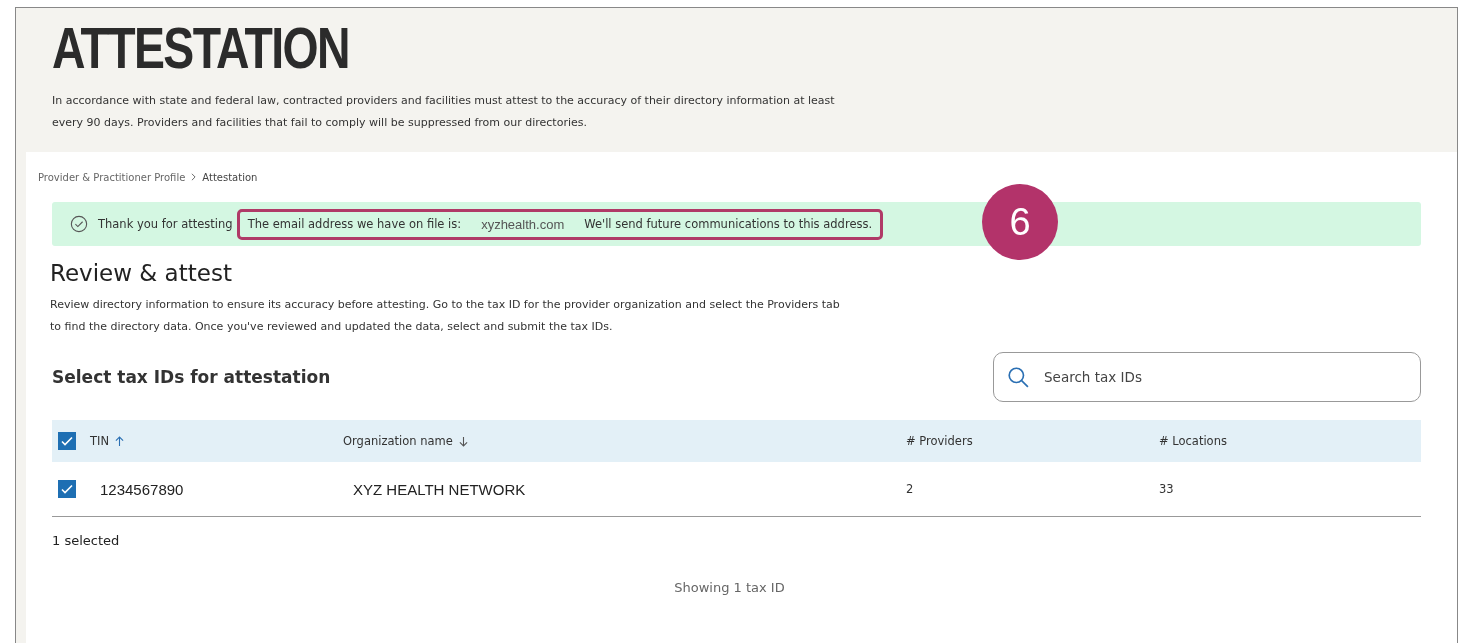 The height and width of the screenshot is (643, 1463). I want to click on column-header: Organization name, so click(398, 441).